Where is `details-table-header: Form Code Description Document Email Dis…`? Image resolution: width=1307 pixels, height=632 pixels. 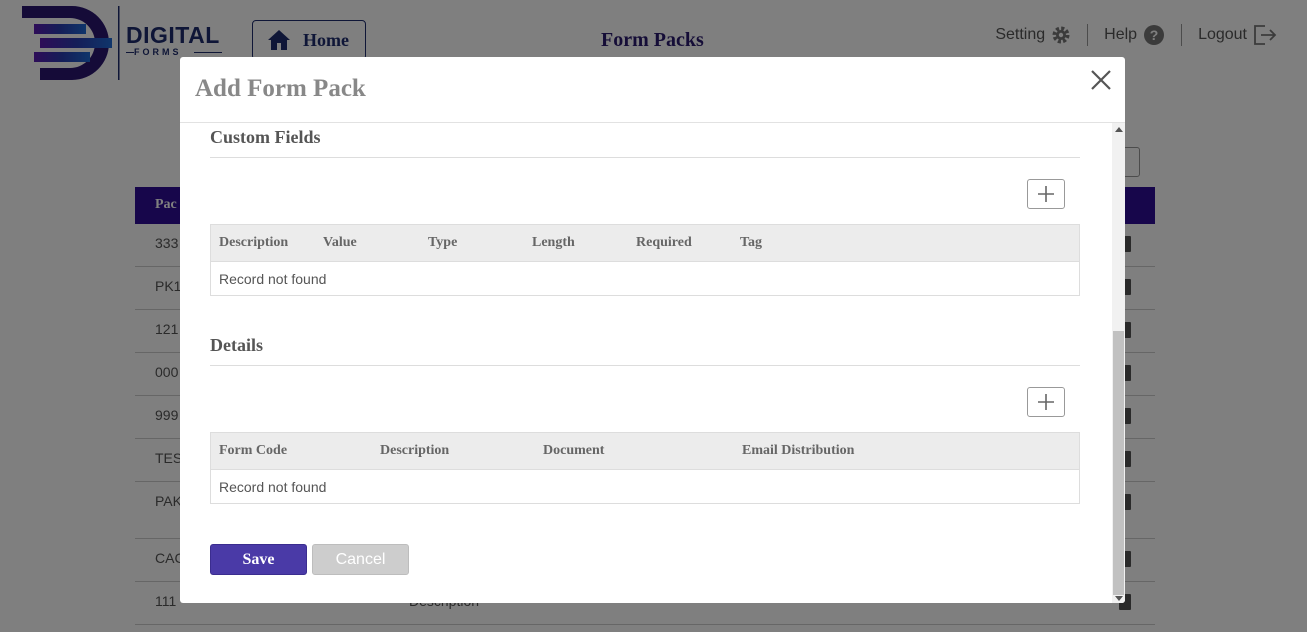 details-table-header: Form Code Description Document Email Dis… is located at coordinates (645, 451).